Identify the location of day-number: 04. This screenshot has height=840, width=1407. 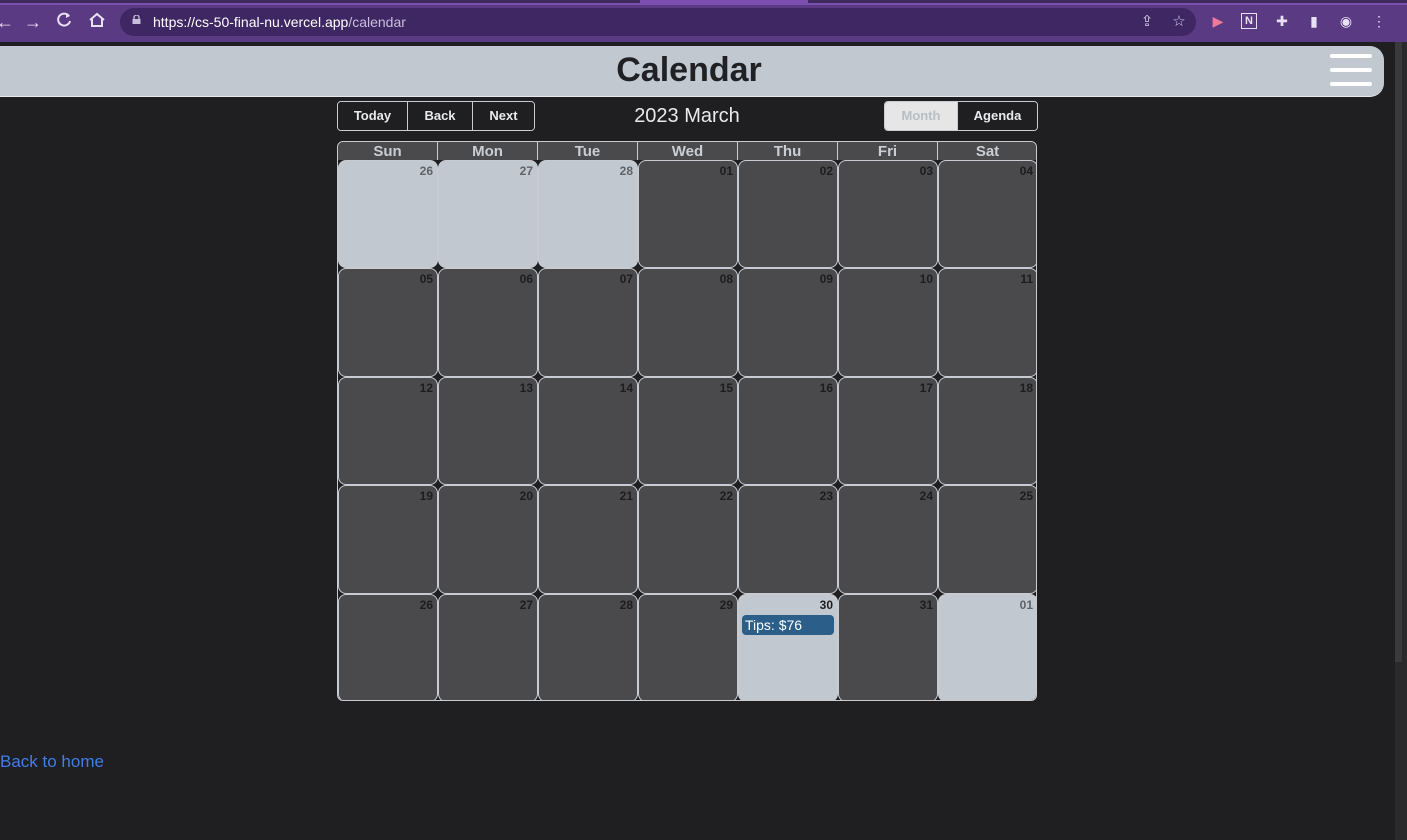
(1026, 171).